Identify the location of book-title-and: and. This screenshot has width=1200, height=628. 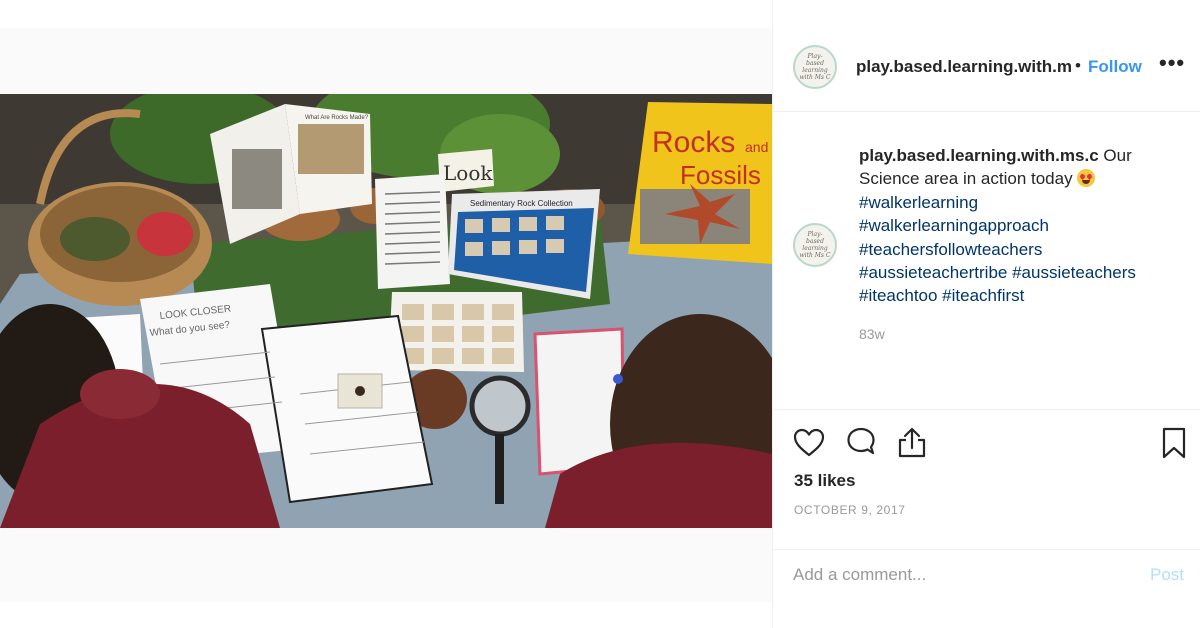
(756, 147).